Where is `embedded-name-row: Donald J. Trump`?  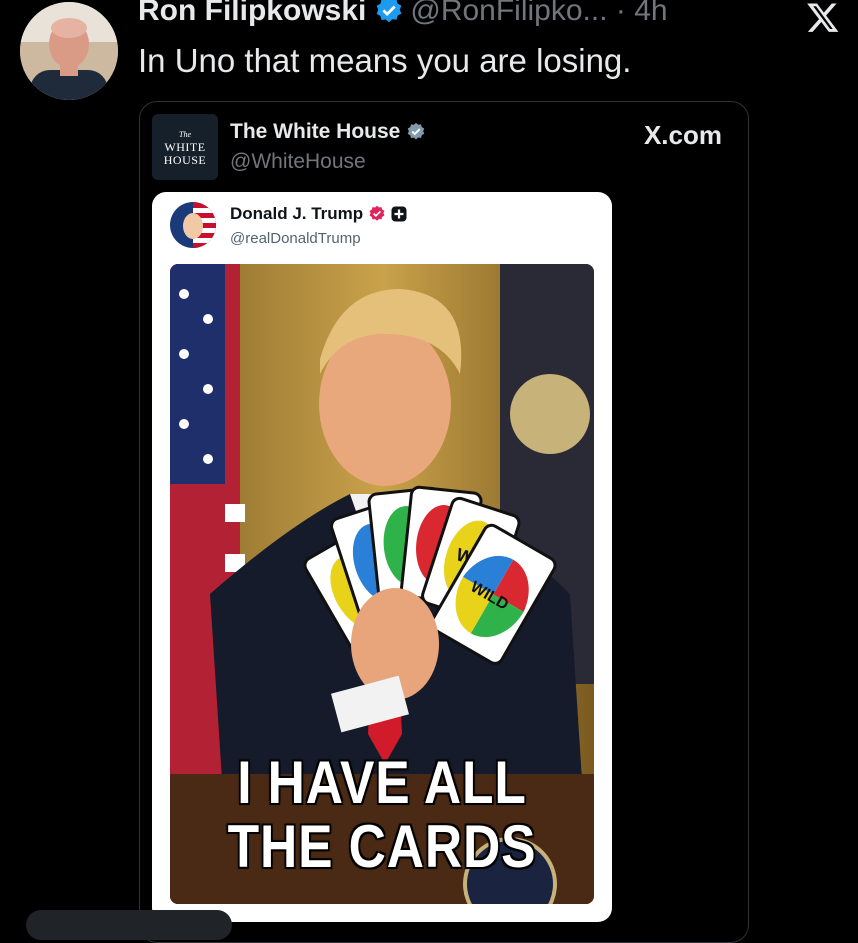
embedded-name-row: Donald J. Trump is located at coordinates (319, 214).